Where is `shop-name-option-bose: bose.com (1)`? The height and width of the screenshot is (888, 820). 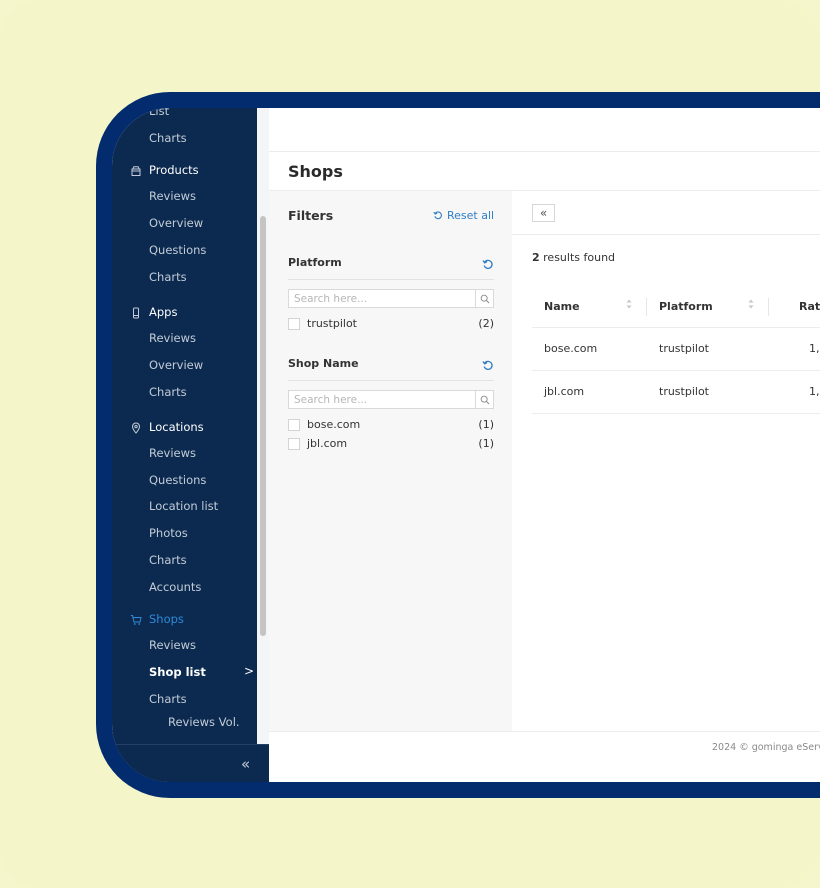 shop-name-option-bose: bose.com (1) is located at coordinates (391, 425).